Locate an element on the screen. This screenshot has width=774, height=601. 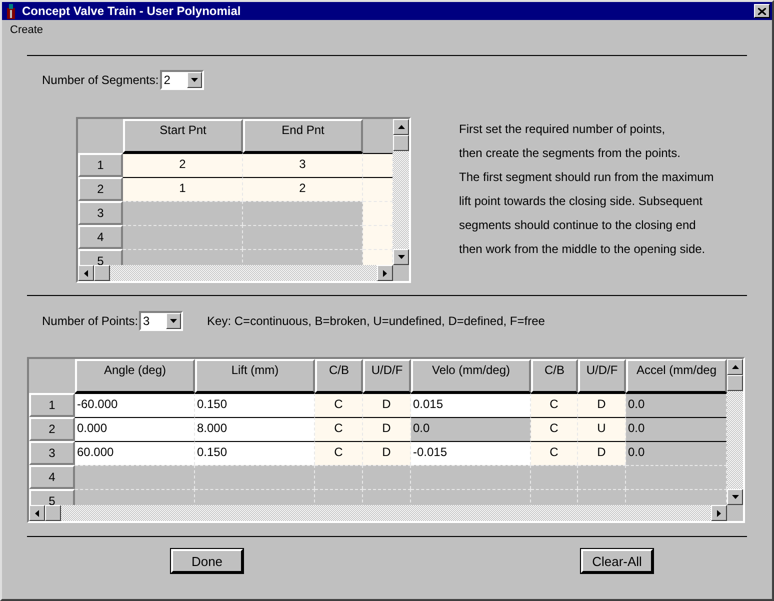
instruction-text: segments should continue to the closing end is located at coordinates (578, 225).